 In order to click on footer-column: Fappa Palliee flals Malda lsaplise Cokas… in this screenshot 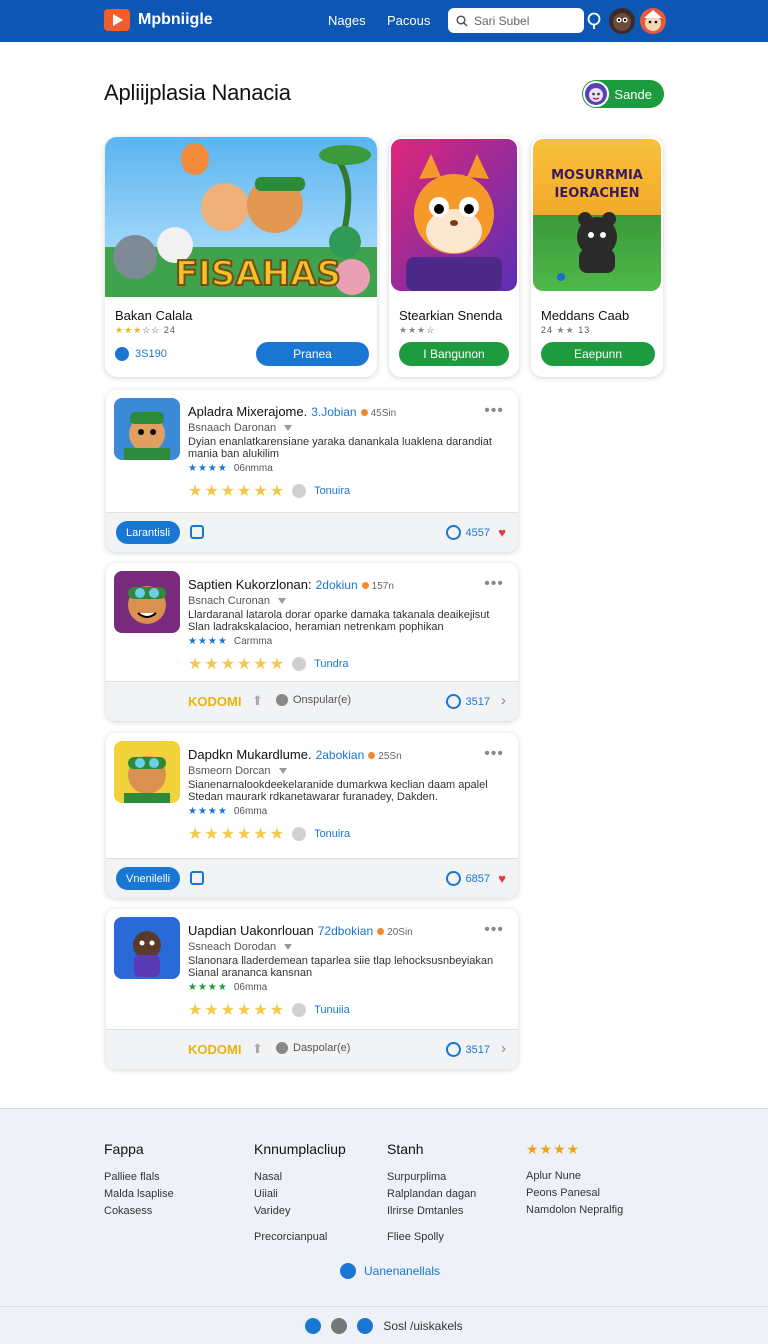, I will do `click(139, 1181)`.